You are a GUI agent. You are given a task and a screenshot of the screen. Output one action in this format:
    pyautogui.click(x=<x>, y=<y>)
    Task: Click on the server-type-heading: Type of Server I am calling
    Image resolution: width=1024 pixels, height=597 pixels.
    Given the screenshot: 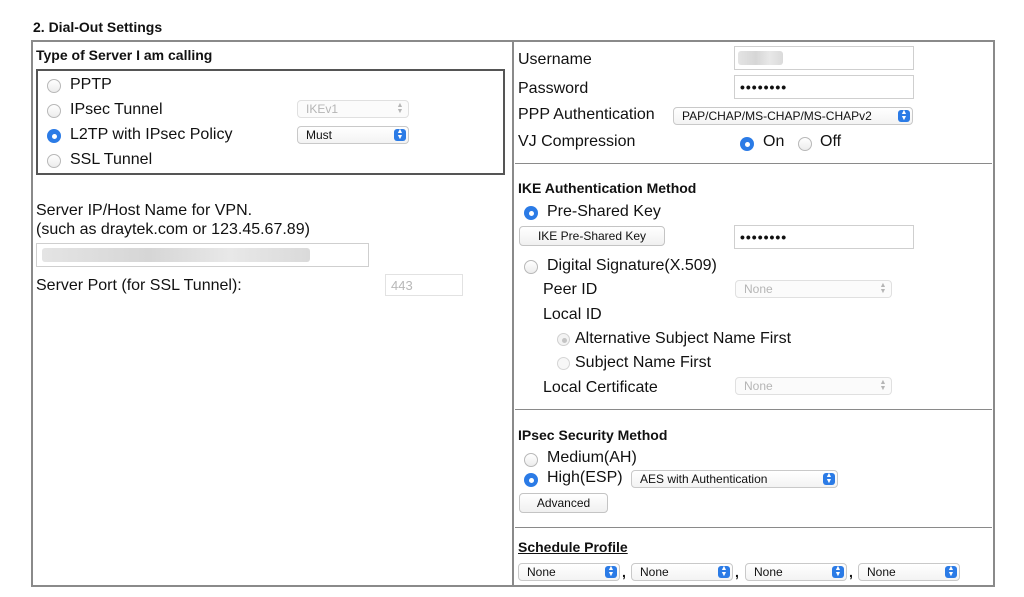 What is the action you would take?
    pyautogui.click(x=124, y=55)
    